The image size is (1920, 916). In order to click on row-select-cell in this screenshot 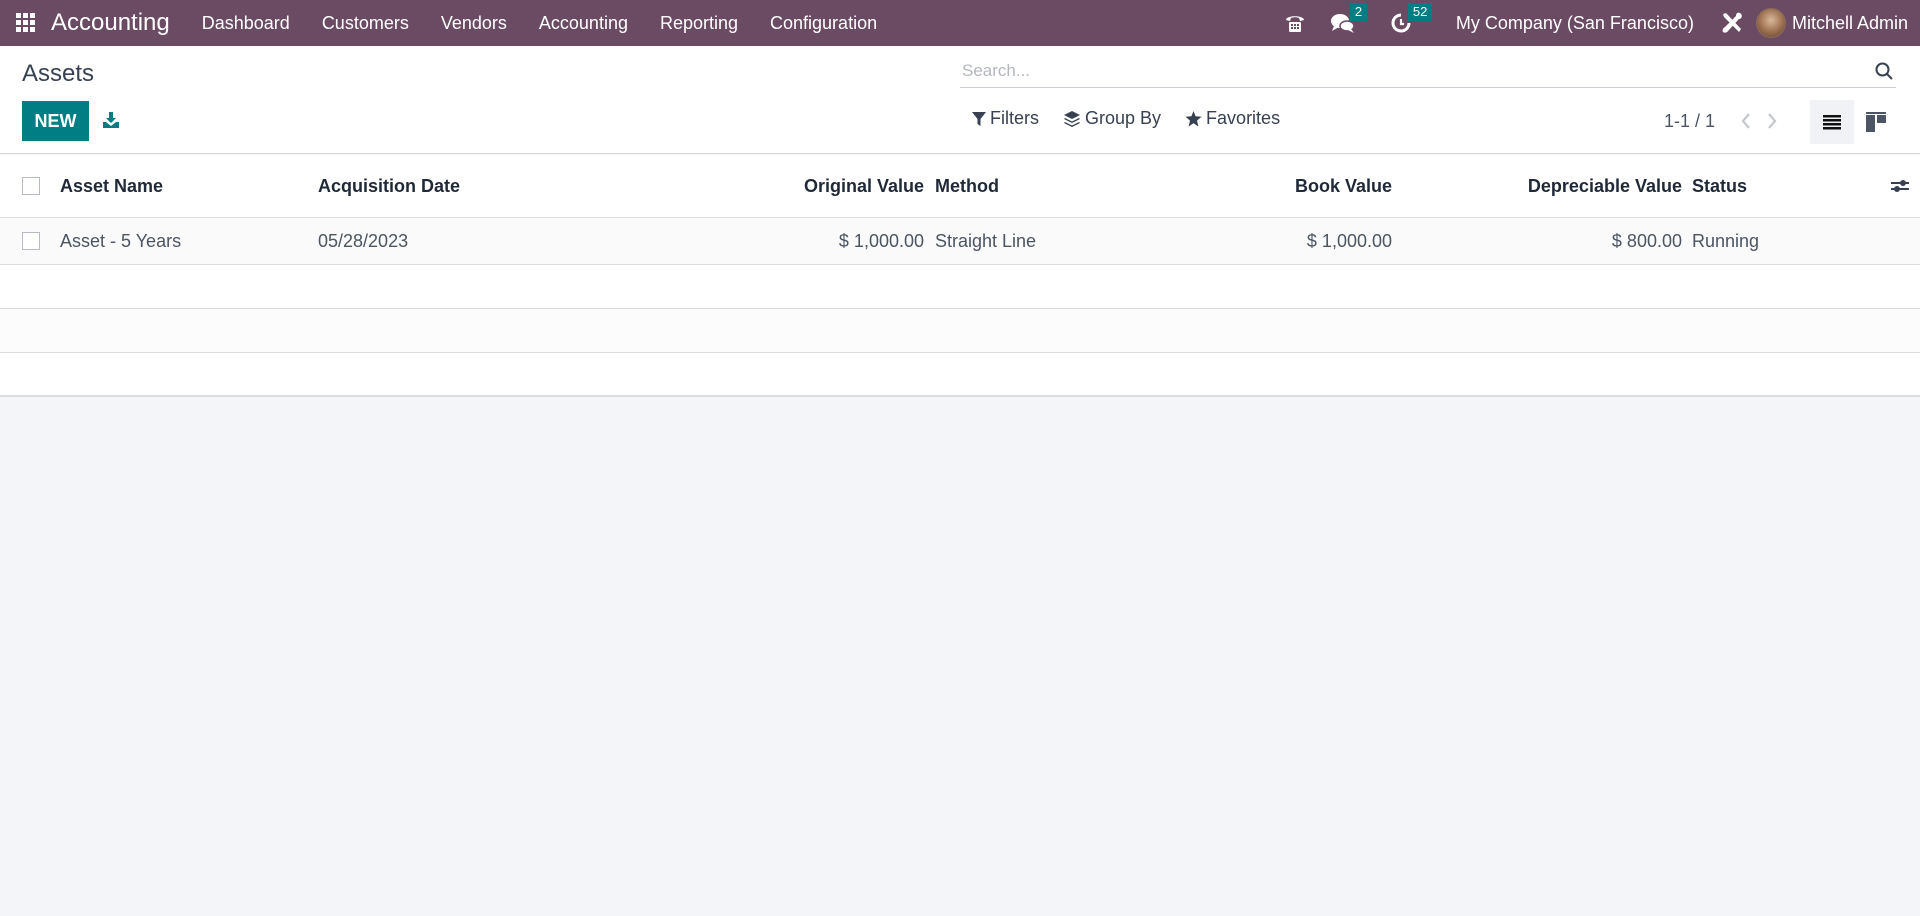, I will do `click(31, 241)`.